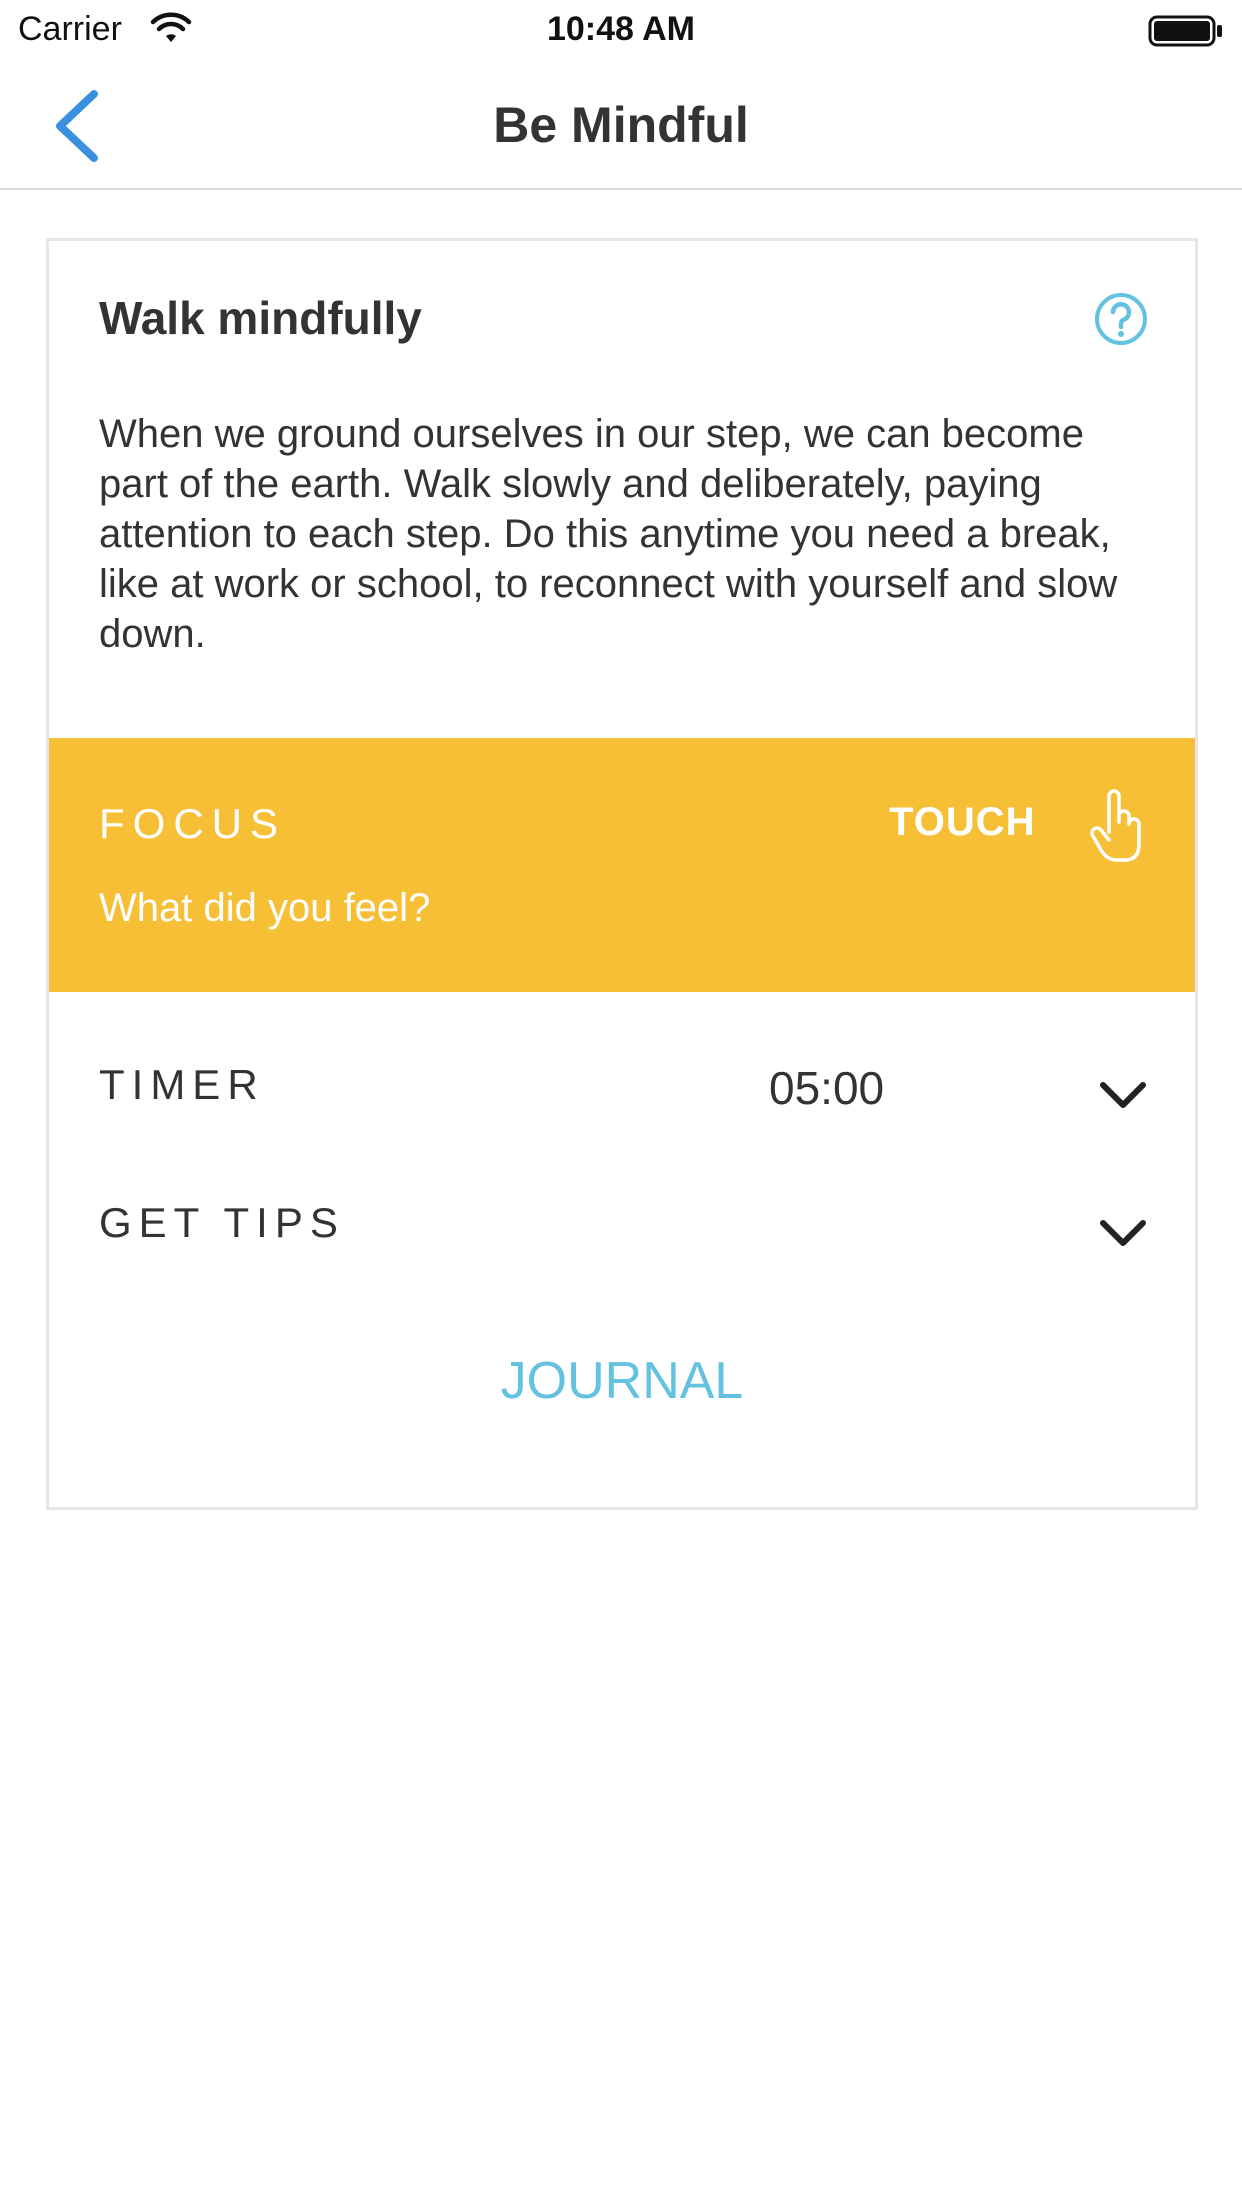 The image size is (1242, 2208). Describe the element at coordinates (962, 822) in the screenshot. I see `touch-label: TOUCH` at that location.